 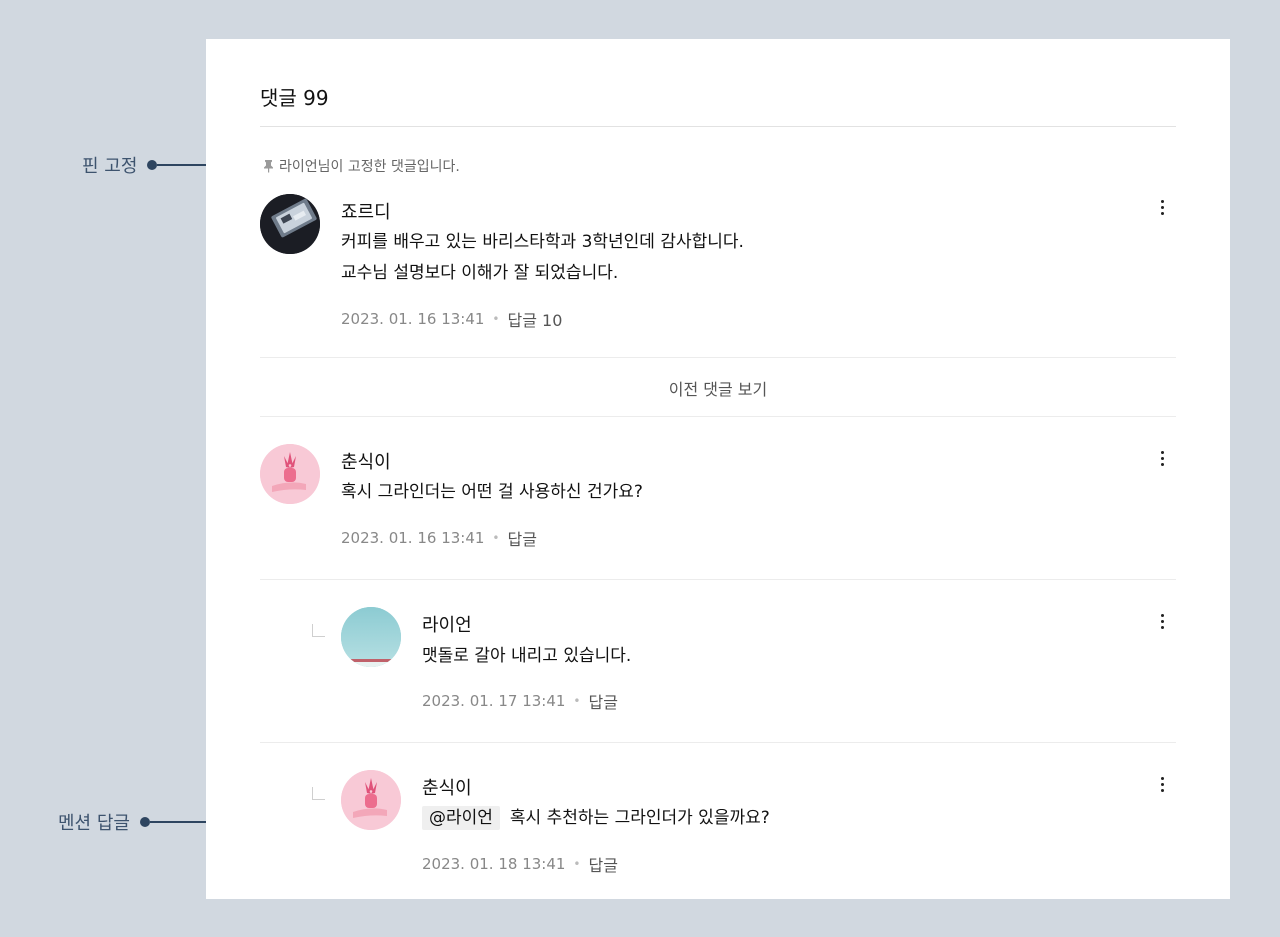 I want to click on prev-comments-button: 이전 댓글 보기, so click(x=718, y=387).